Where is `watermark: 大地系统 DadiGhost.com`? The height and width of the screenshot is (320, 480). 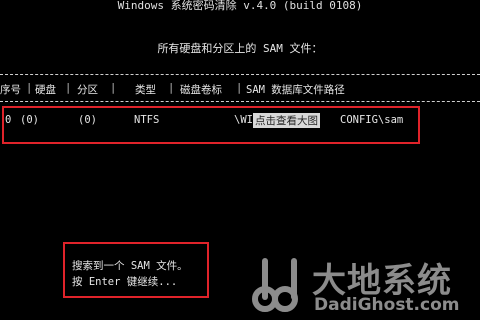
watermark: 大地系统 DadiGhost.com is located at coordinates (365, 287).